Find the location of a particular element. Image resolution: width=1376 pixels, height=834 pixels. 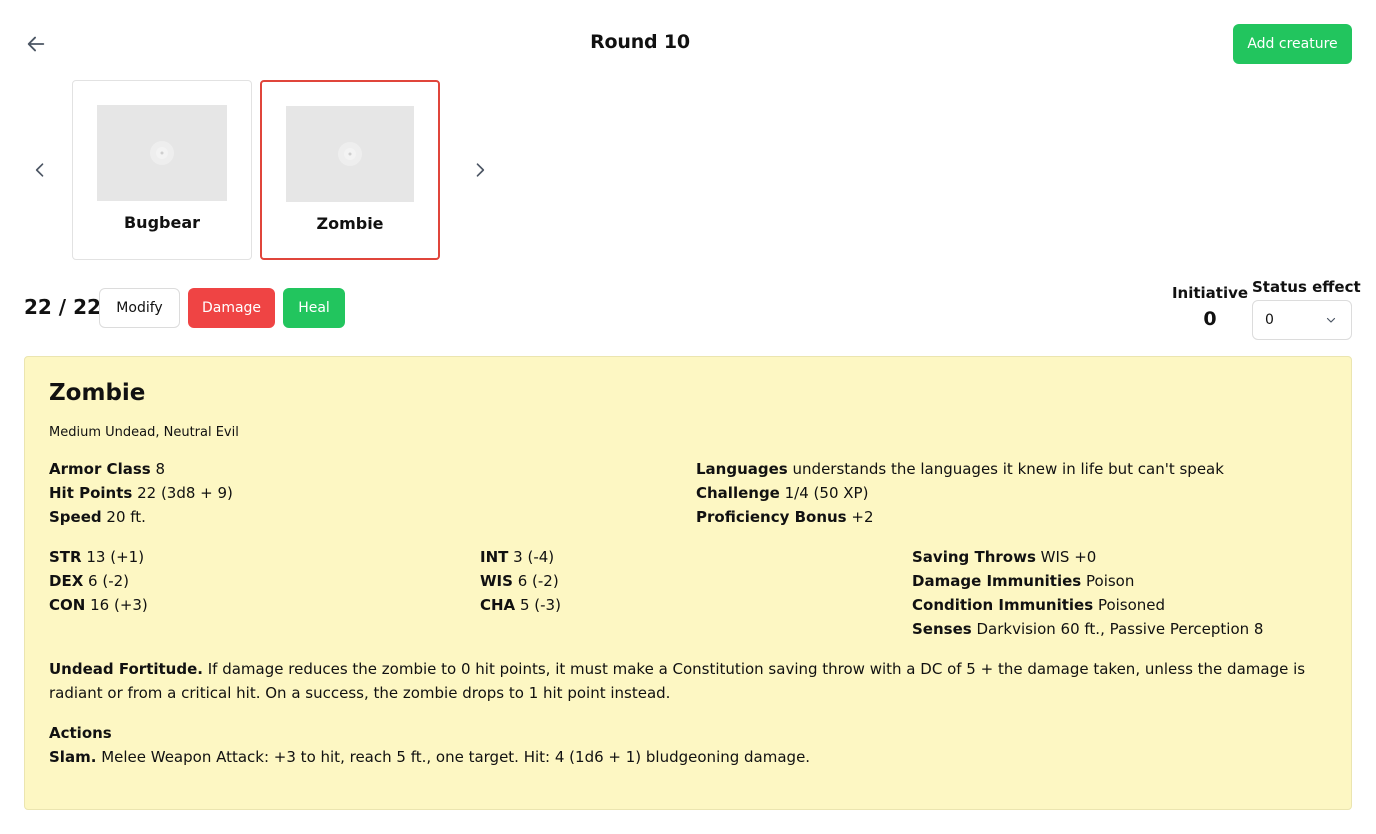

speed: Speed 20 ft. is located at coordinates (97, 517).